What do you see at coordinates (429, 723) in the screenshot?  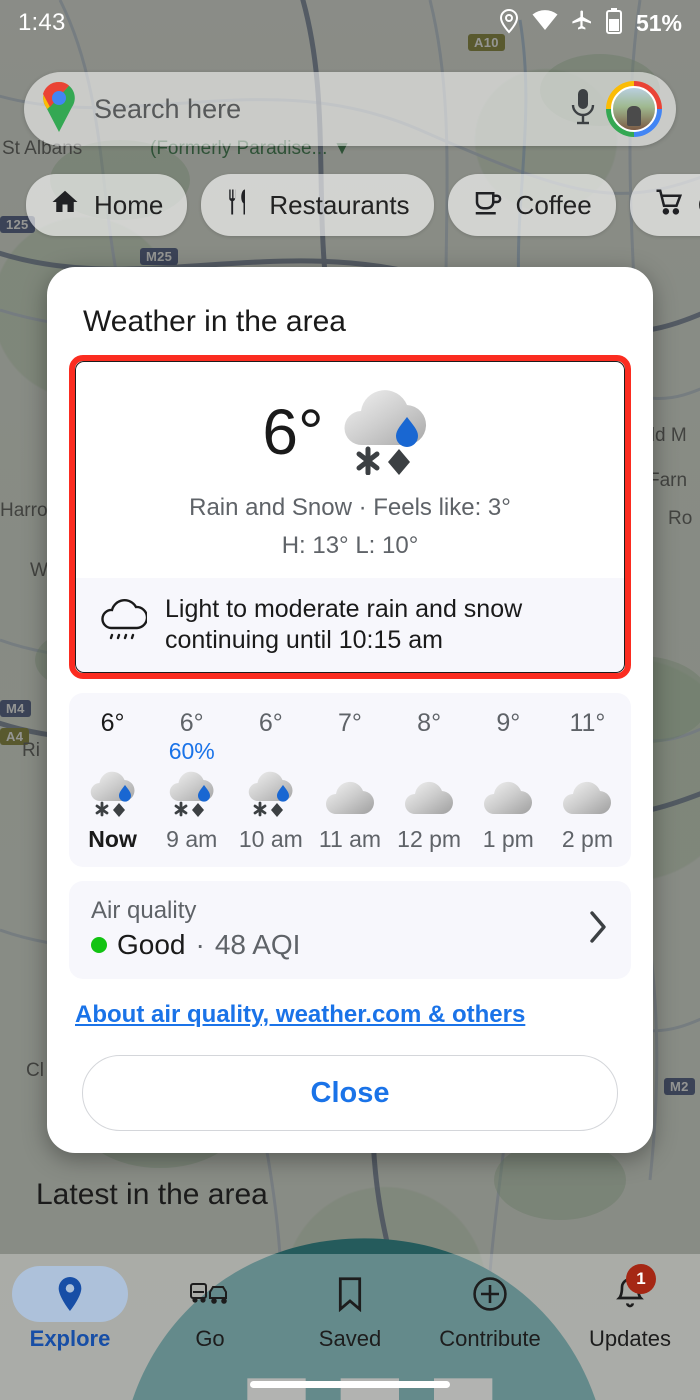 I see `hour-temperature: 8°` at bounding box center [429, 723].